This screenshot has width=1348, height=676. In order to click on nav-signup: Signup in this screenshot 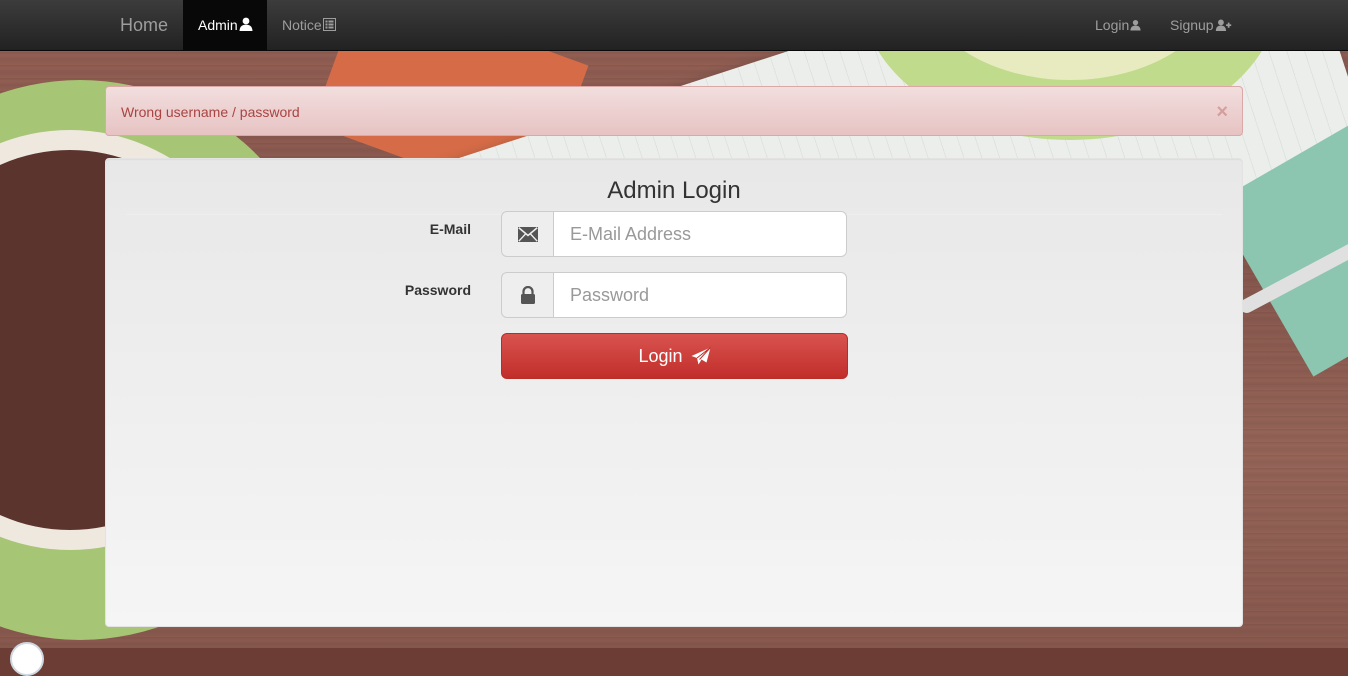, I will do `click(1201, 25)`.